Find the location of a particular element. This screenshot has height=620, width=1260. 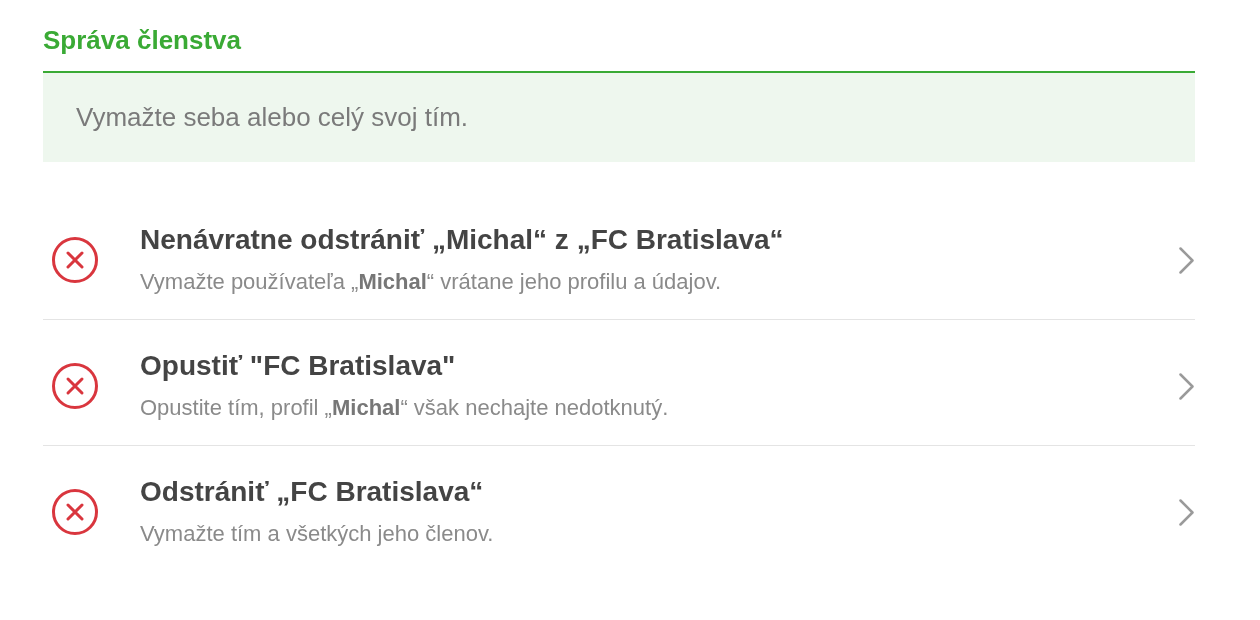

section-title: Správa členstva is located at coordinates (142, 40).